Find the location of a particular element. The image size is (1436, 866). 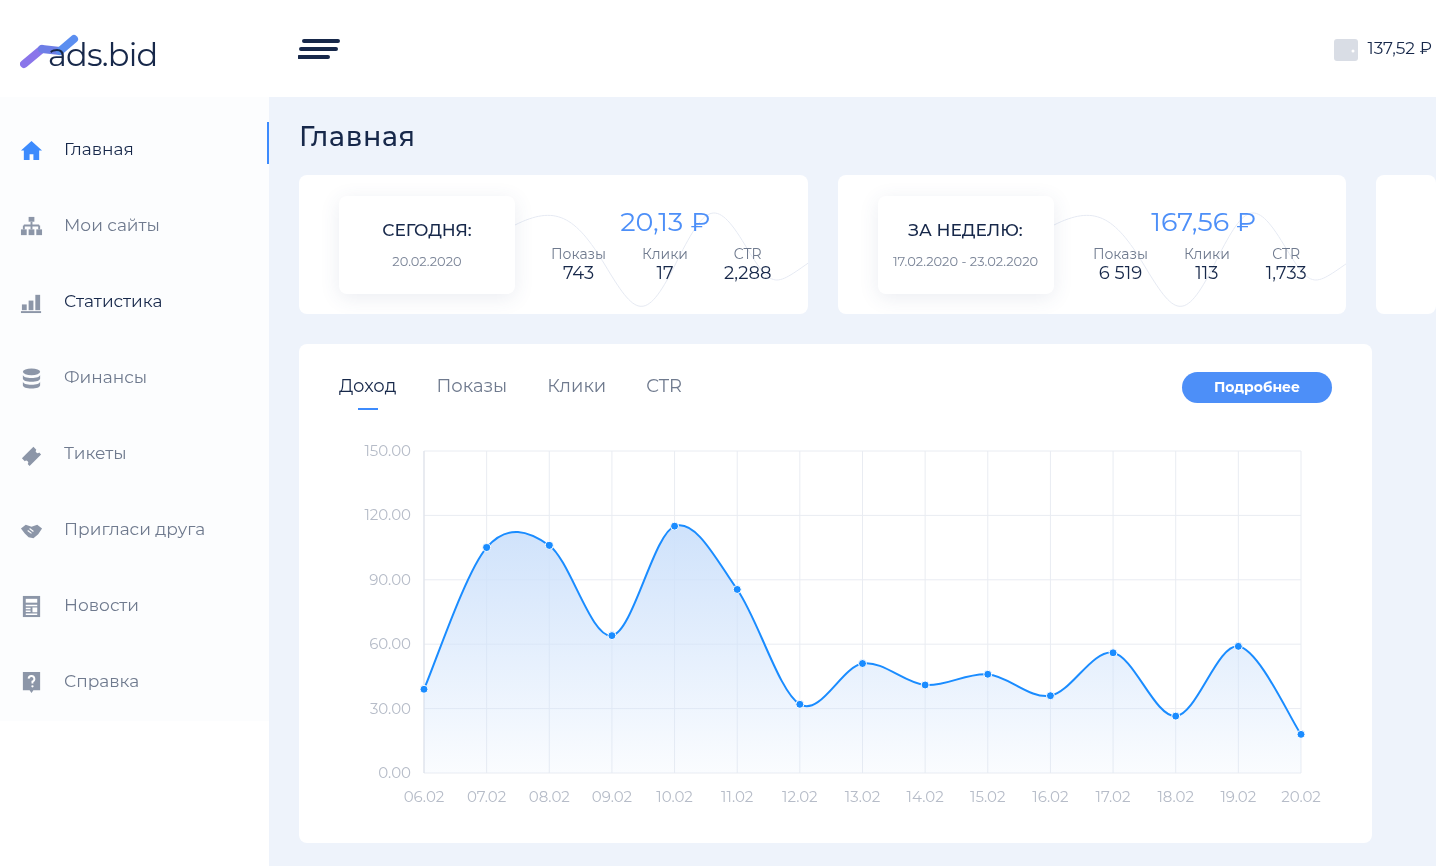

sidebar-item: Справка is located at coordinates (134, 682).